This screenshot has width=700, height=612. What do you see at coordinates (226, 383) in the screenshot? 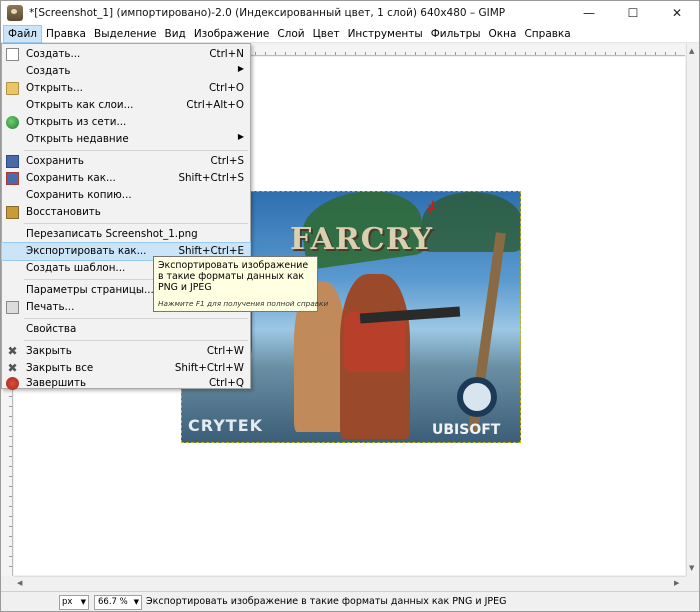
I see `menu-item-shortcut: Ctrl+Q` at bounding box center [226, 383].